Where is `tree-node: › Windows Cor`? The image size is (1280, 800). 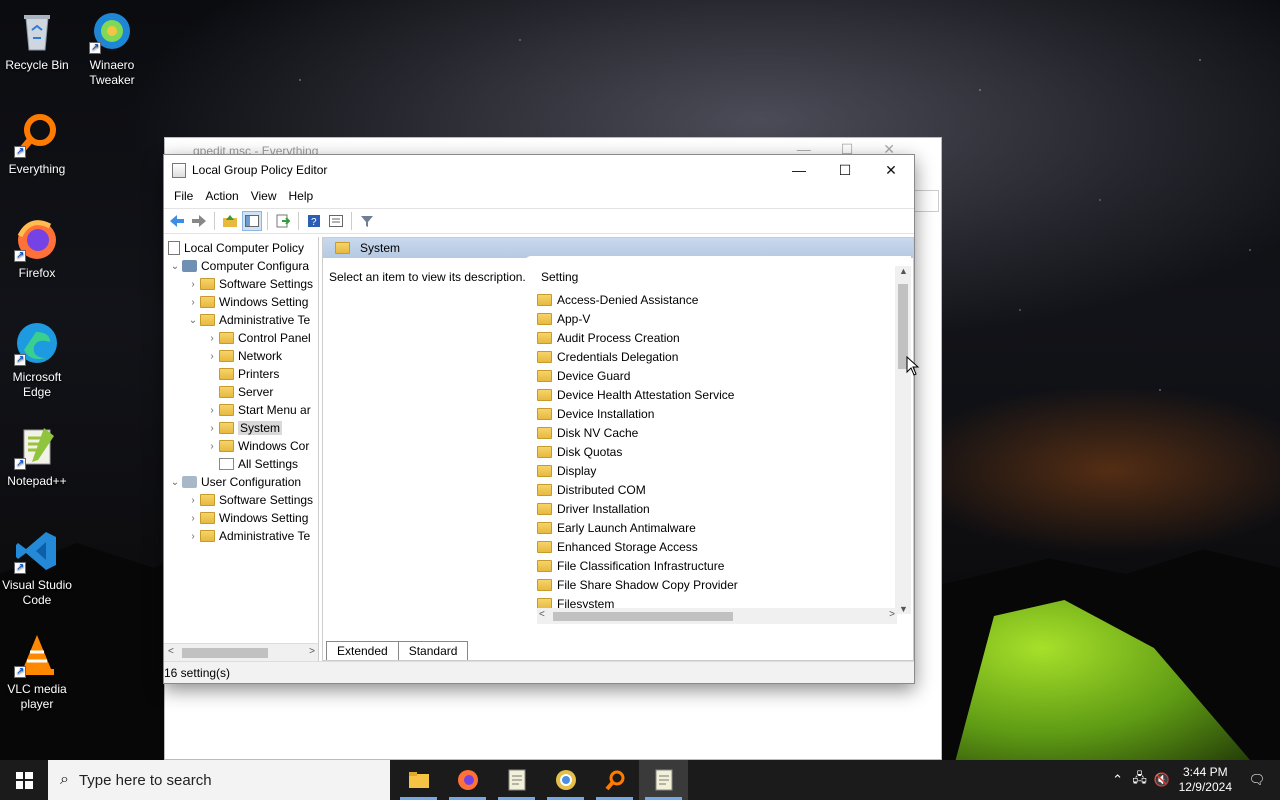
tree-node: › Windows Cor is located at coordinates (257, 446).